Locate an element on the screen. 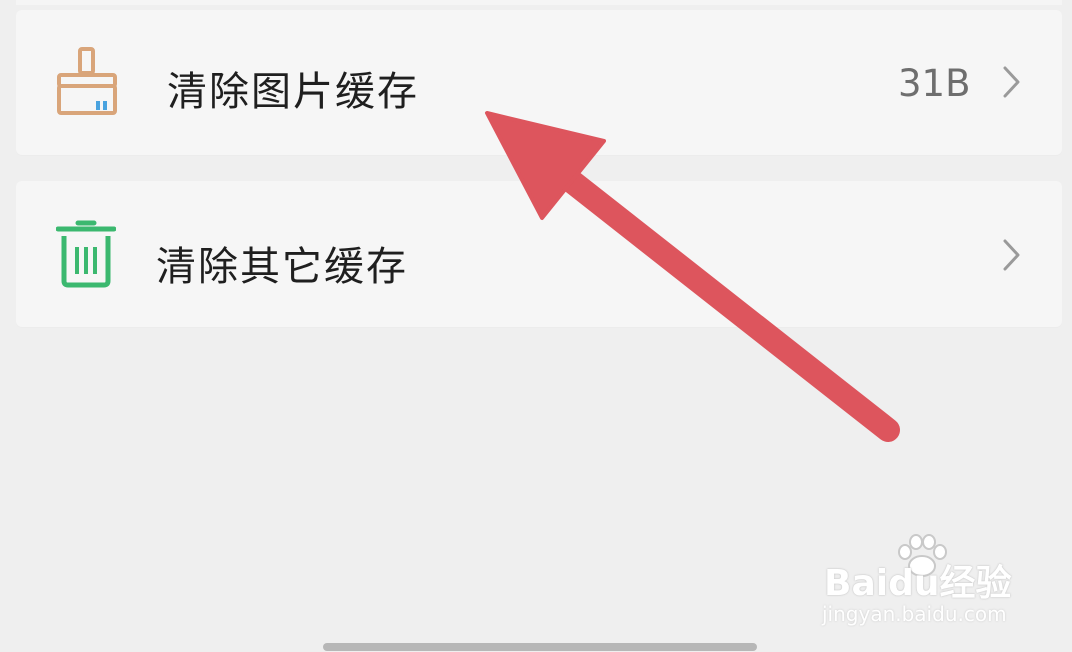  watermark-brand: Baidu经验 is located at coordinates (918, 583).